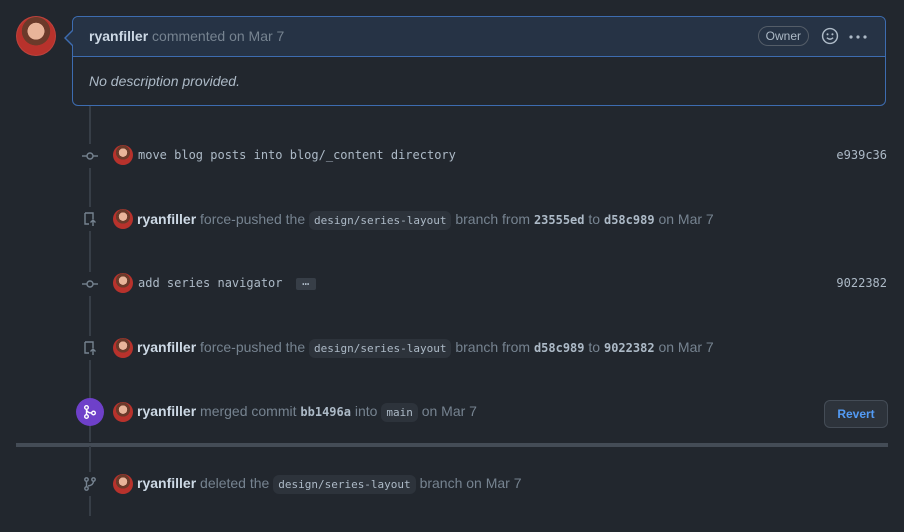 The width and height of the screenshot is (904, 532). I want to click on delete-author-avatar, so click(123, 484).